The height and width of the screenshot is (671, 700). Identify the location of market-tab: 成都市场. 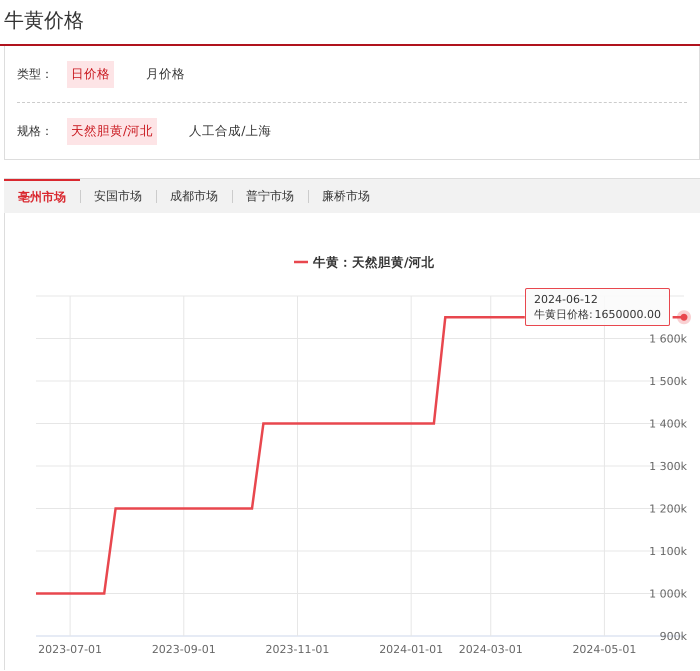
(194, 196).